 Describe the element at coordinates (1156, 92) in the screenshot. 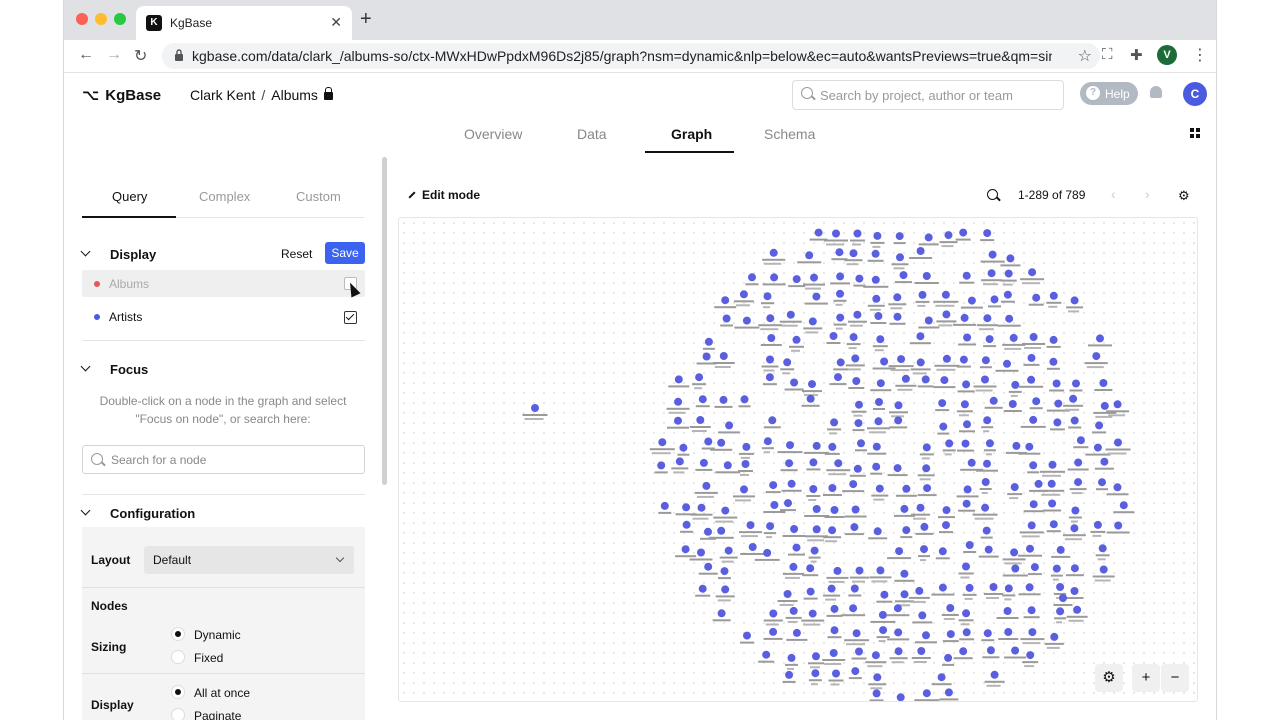

I see `notifications-bell-icon` at that location.